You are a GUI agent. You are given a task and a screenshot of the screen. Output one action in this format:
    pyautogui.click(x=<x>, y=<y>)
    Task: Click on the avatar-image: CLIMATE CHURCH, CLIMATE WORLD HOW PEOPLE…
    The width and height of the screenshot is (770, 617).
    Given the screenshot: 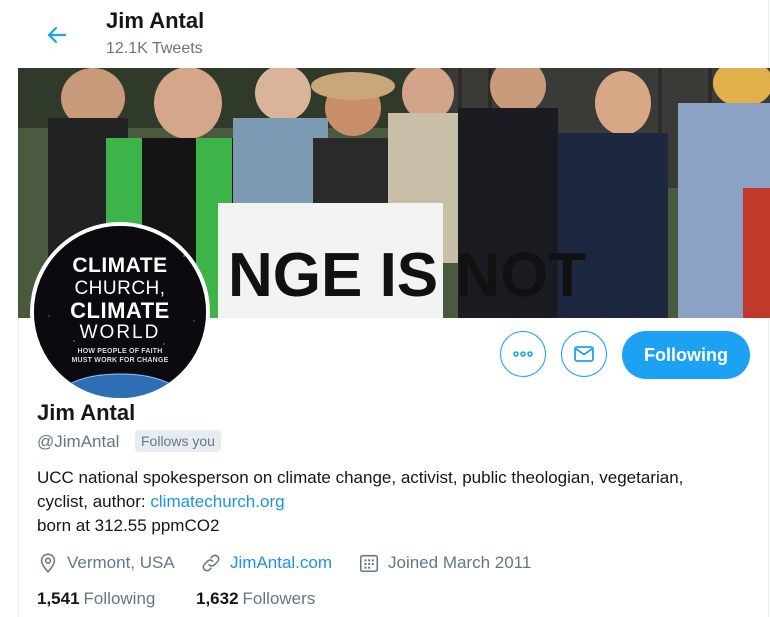 What is the action you would take?
    pyautogui.click(x=120, y=312)
    